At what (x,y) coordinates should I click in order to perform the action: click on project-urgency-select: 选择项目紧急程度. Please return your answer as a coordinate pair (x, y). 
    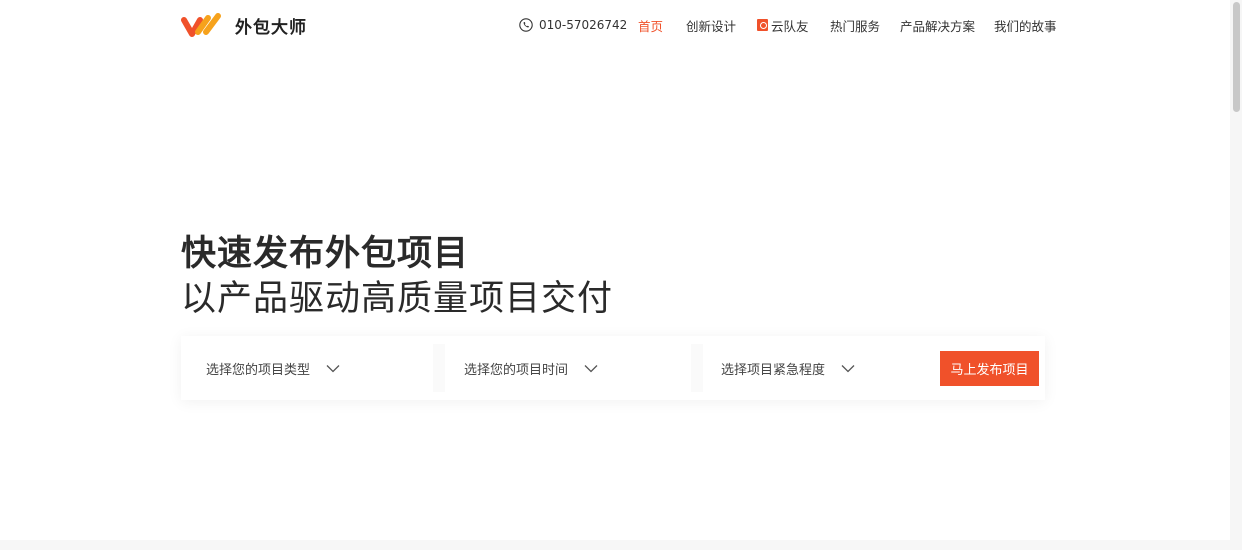
    Looking at the image, I should click on (788, 368).